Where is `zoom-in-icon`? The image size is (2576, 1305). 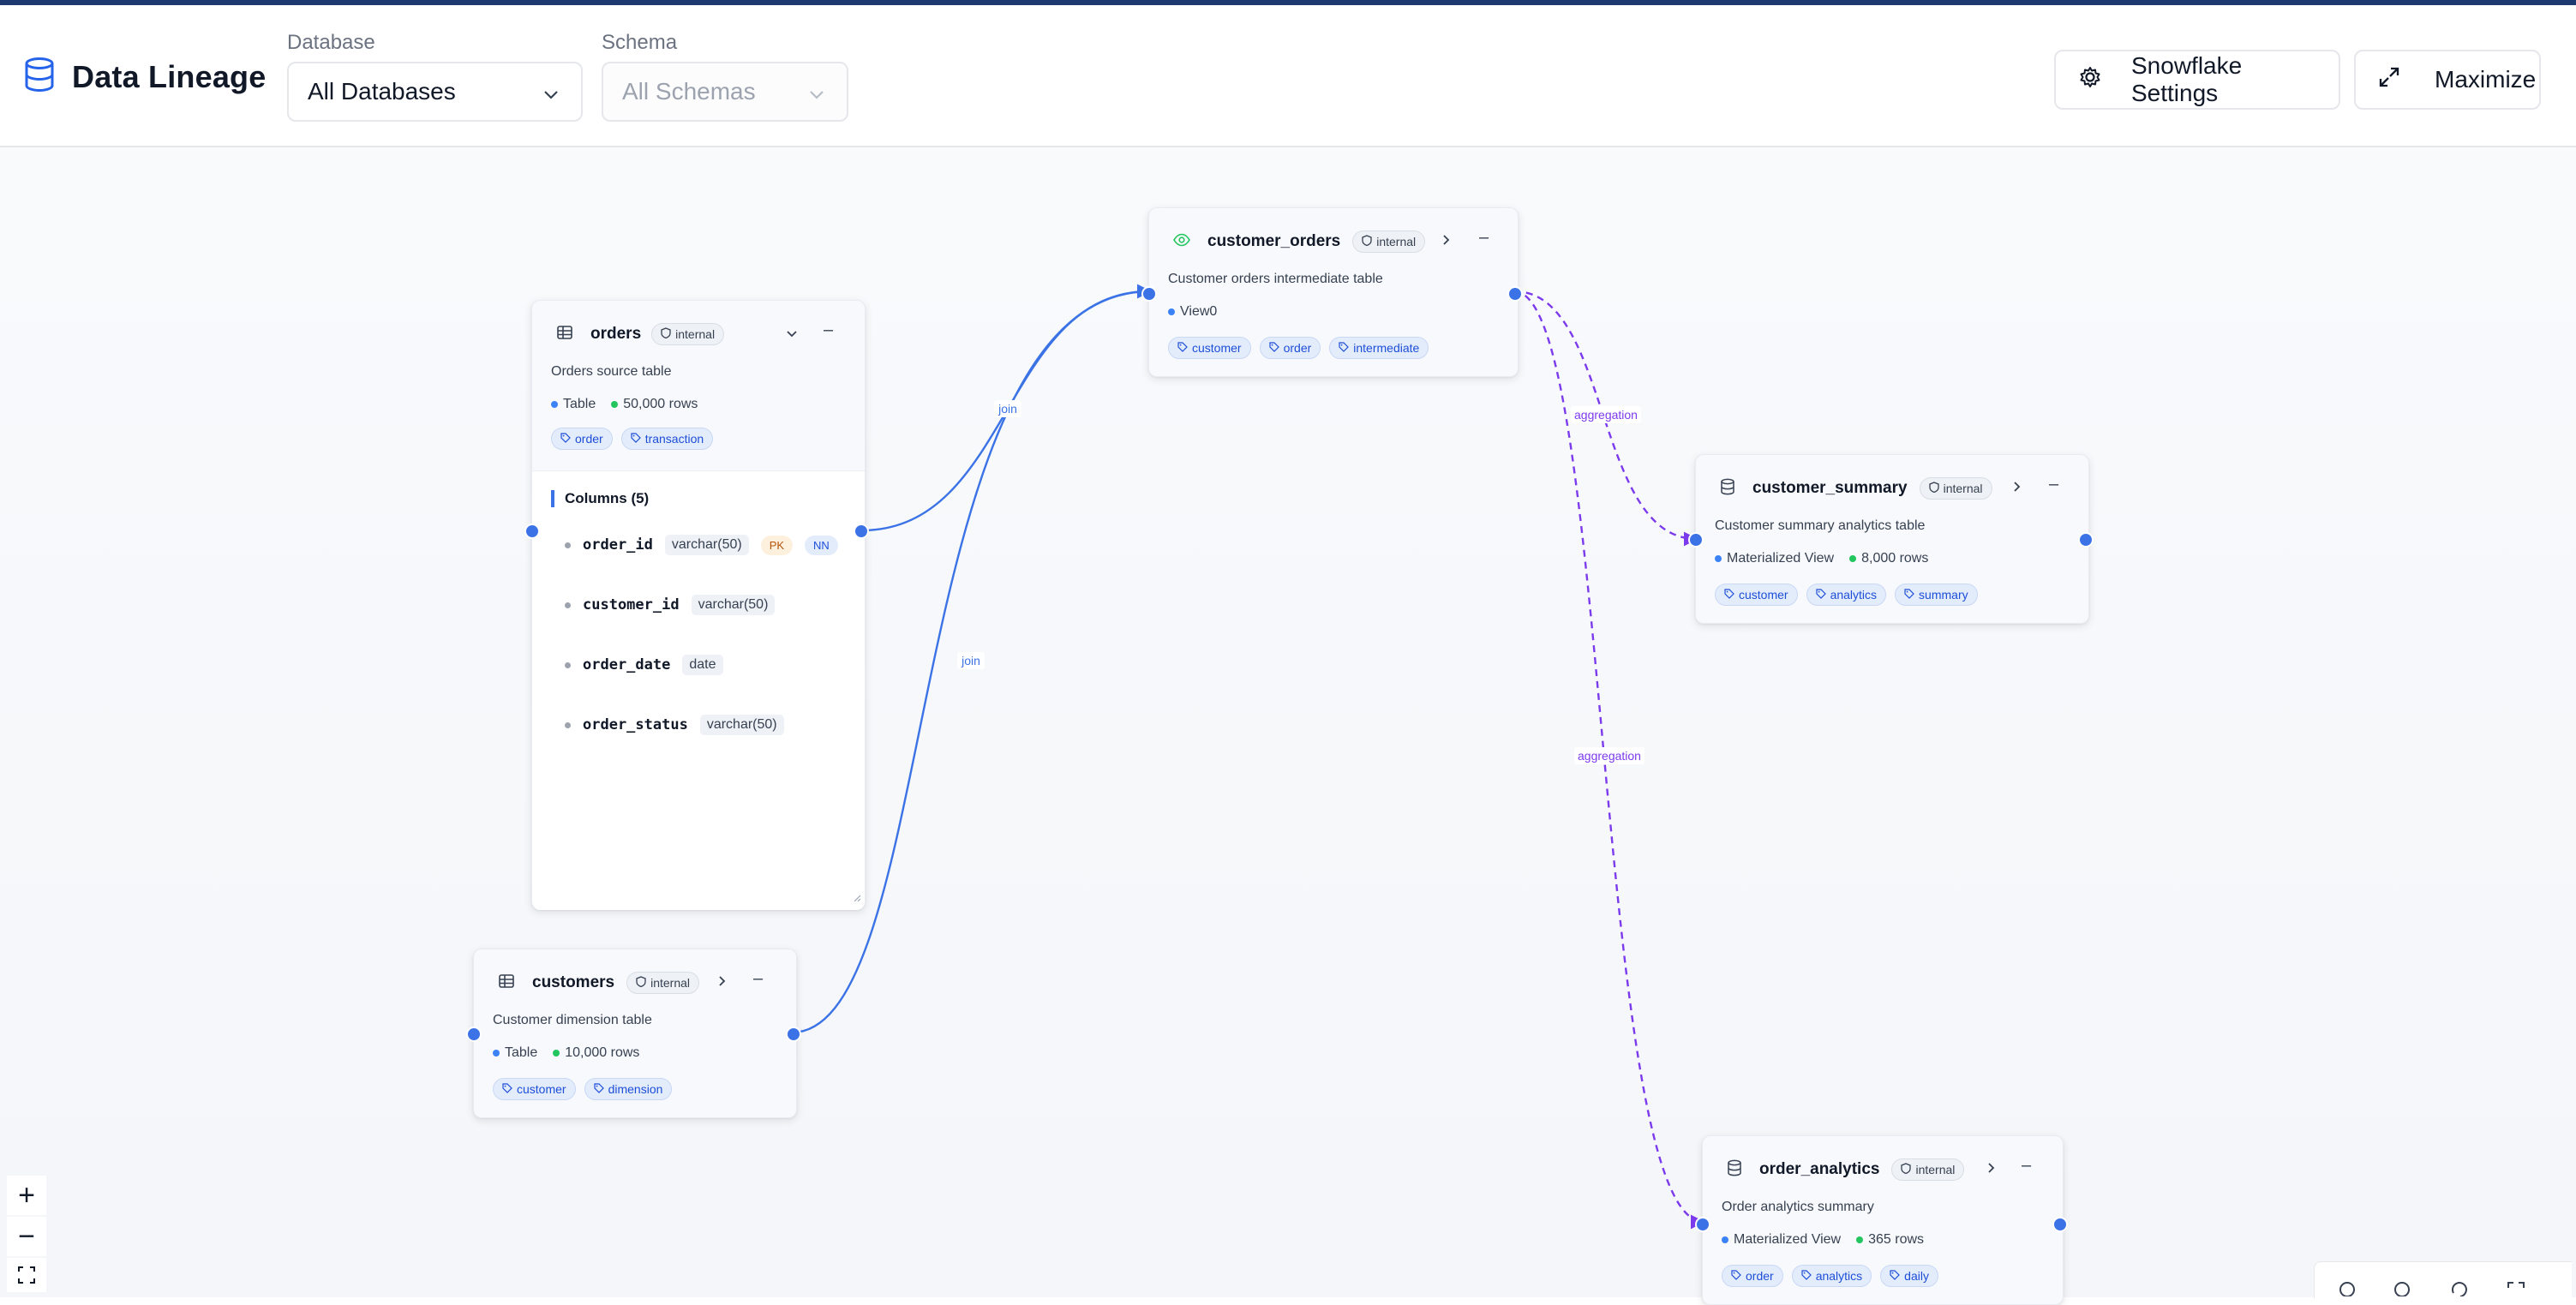
zoom-in-icon is located at coordinates (2402, 1291).